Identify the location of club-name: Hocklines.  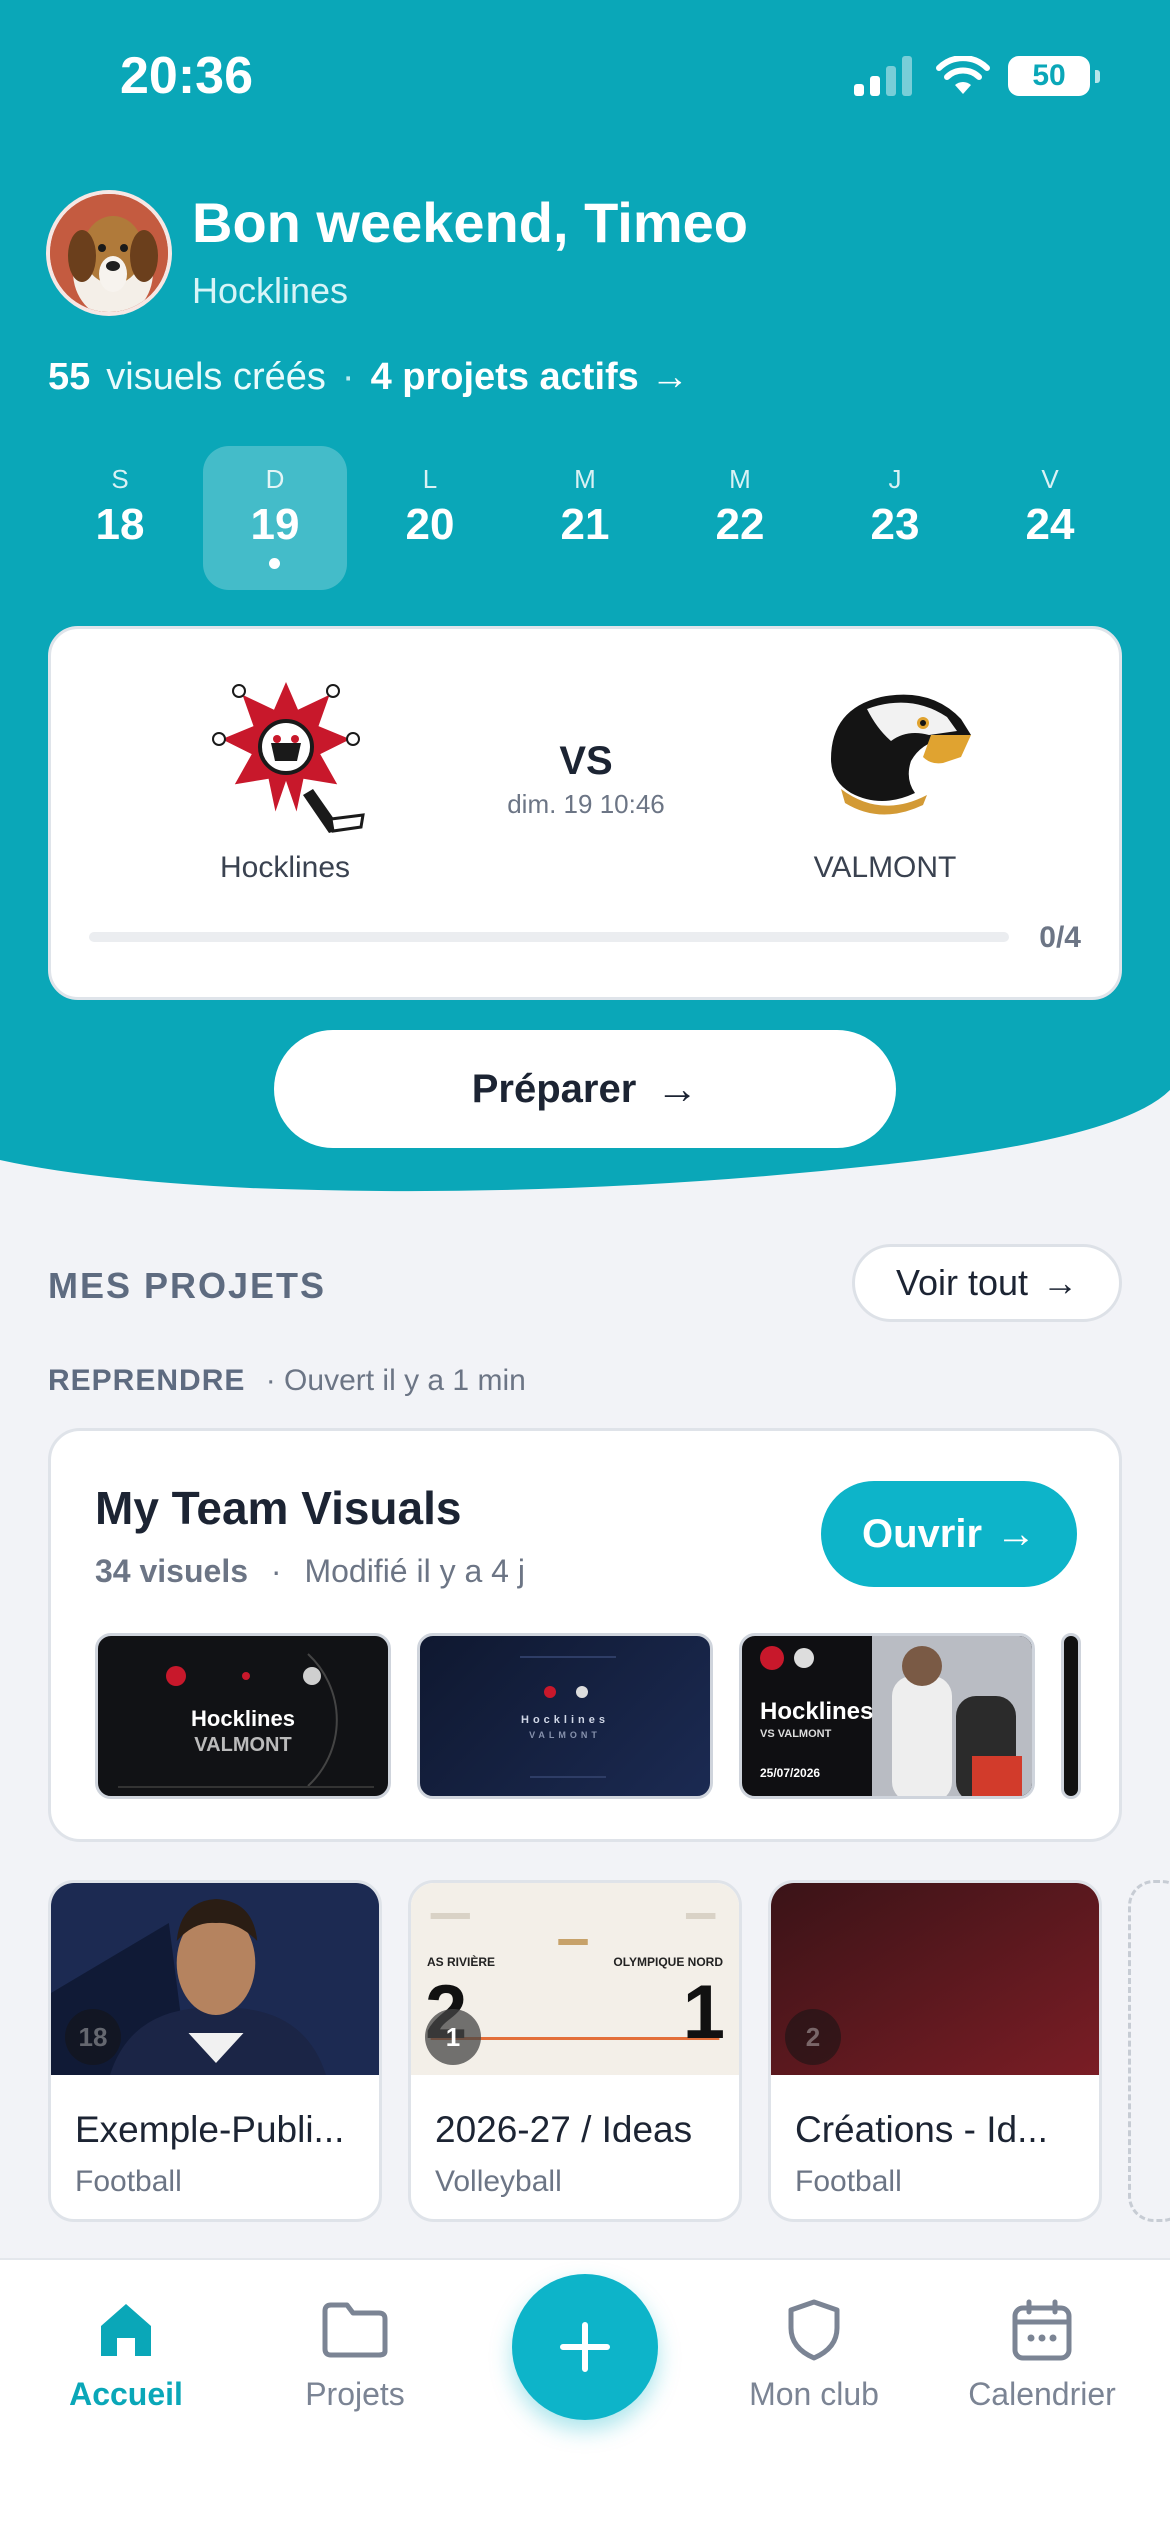
(270, 290).